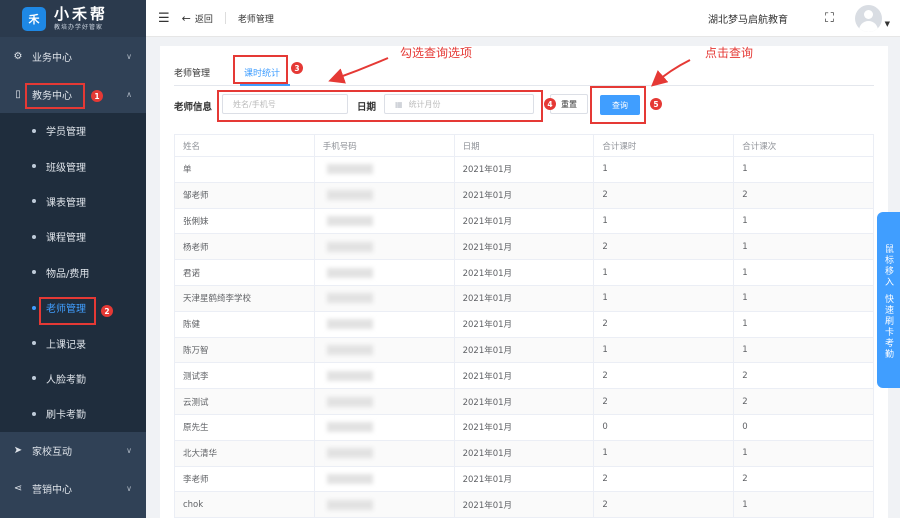 The width and height of the screenshot is (900, 518). Describe the element at coordinates (245, 170) in the screenshot. I see `cell-name: 单` at that location.